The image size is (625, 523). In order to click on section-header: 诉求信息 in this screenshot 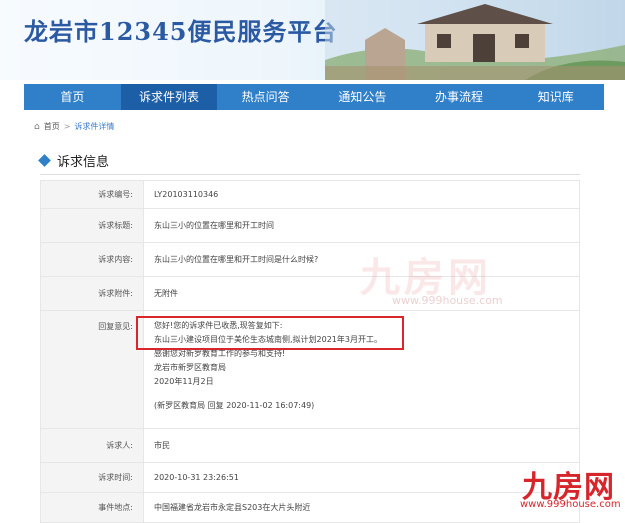, I will do `click(74, 160)`.